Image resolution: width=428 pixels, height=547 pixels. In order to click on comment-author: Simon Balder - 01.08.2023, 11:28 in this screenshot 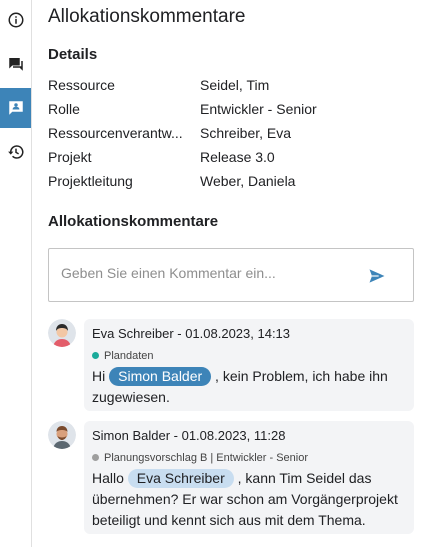, I will do `click(189, 435)`.